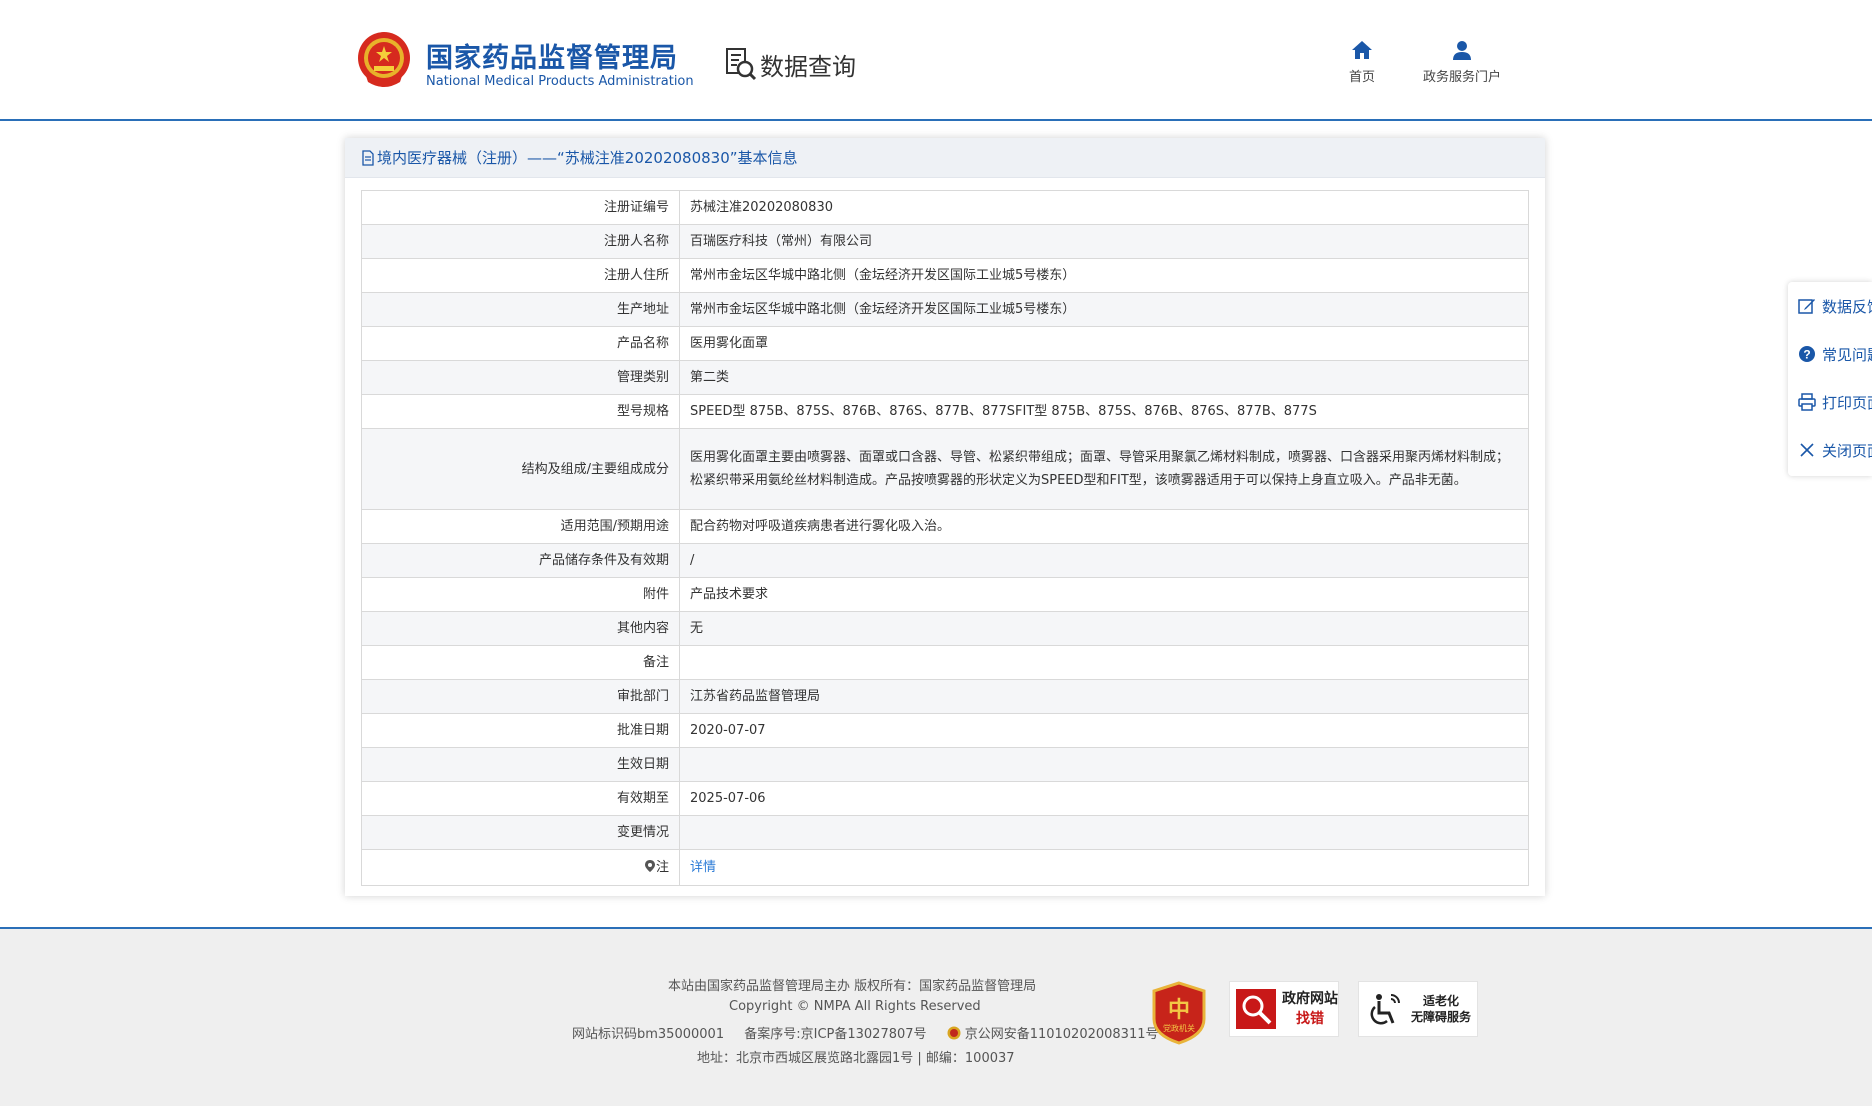 The image size is (1872, 1106). Describe the element at coordinates (1418, 1009) in the screenshot. I see `accessibility-service-badge: 适老化 无障碍服务` at that location.